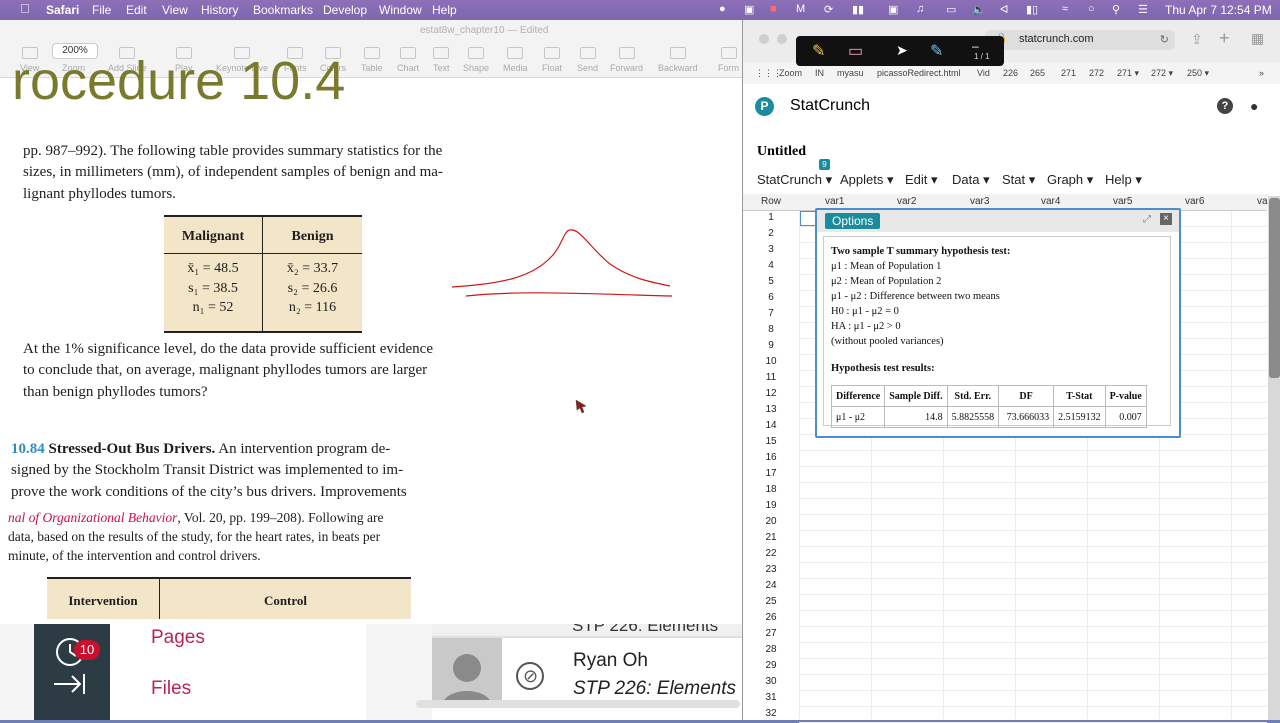 The height and width of the screenshot is (723, 1280). Describe the element at coordinates (219, 10) in the screenshot. I see `menu-history: History` at that location.